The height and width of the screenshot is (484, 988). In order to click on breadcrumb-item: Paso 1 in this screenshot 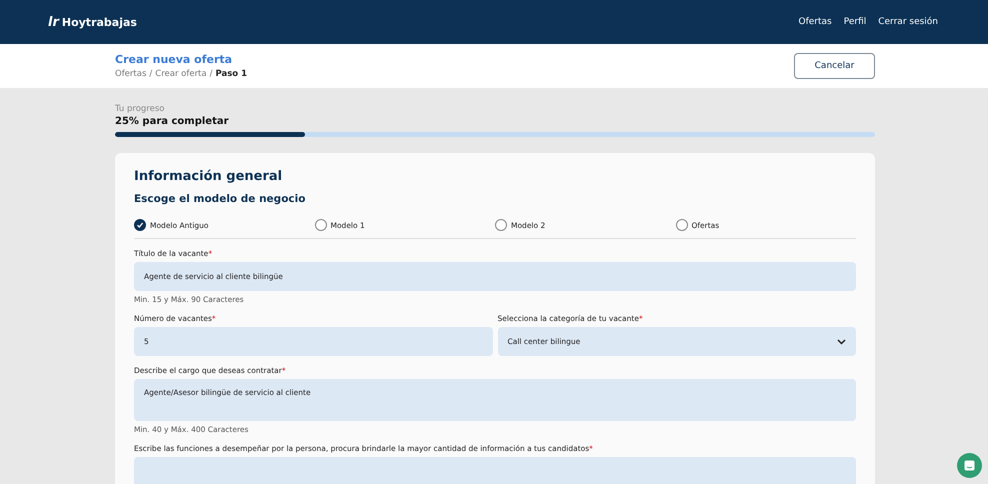, I will do `click(231, 74)`.